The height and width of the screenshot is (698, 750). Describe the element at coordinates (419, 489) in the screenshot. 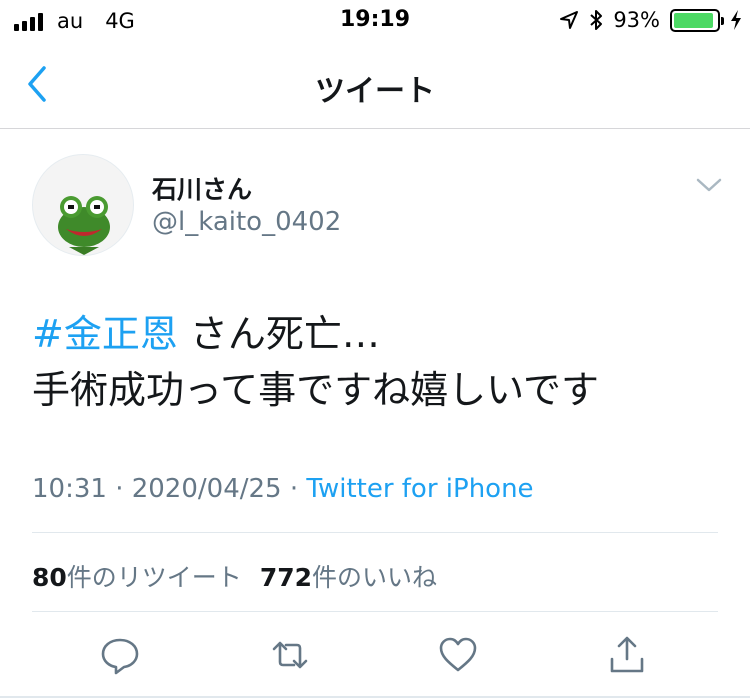

I see `source-link: Twitter for iPhone` at that location.